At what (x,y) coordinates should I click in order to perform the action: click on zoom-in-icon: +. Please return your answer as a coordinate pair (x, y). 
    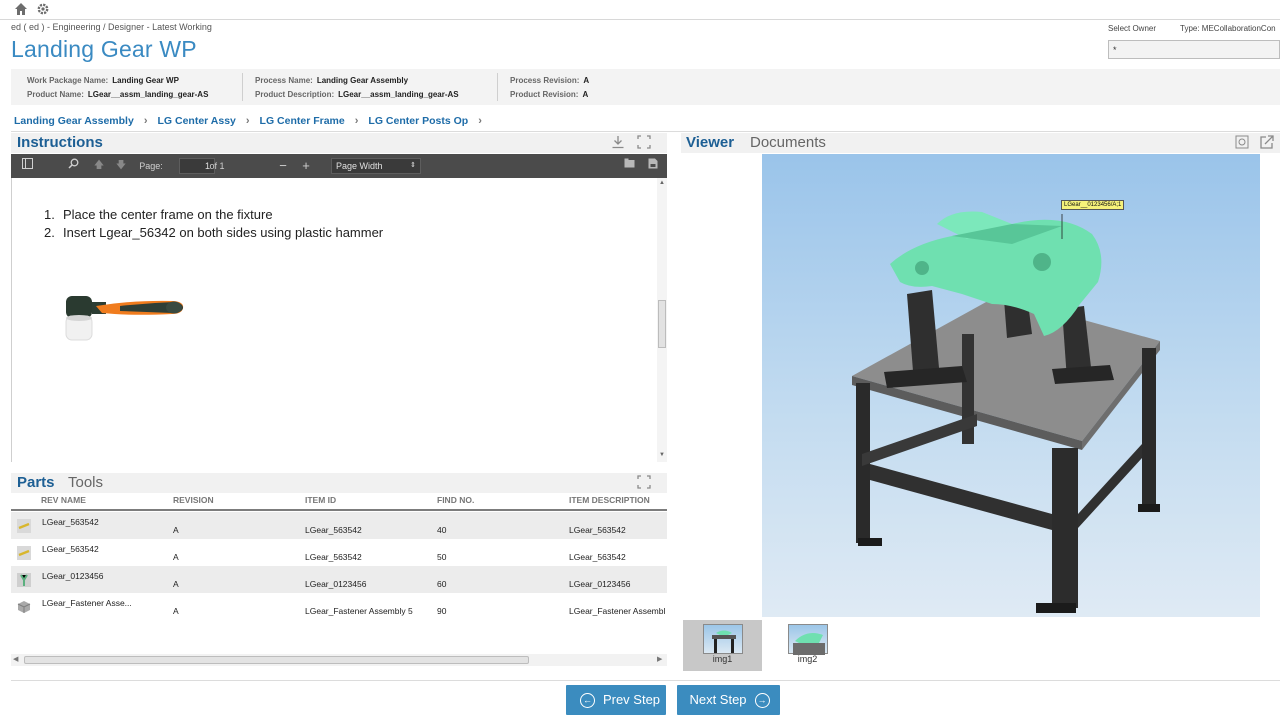
    Looking at the image, I should click on (306, 166).